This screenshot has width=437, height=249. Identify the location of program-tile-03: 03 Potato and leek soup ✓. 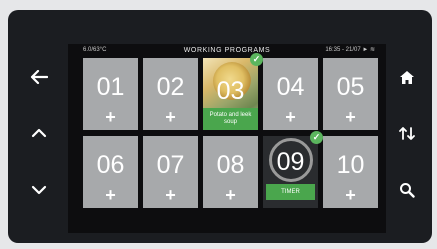
(233, 91).